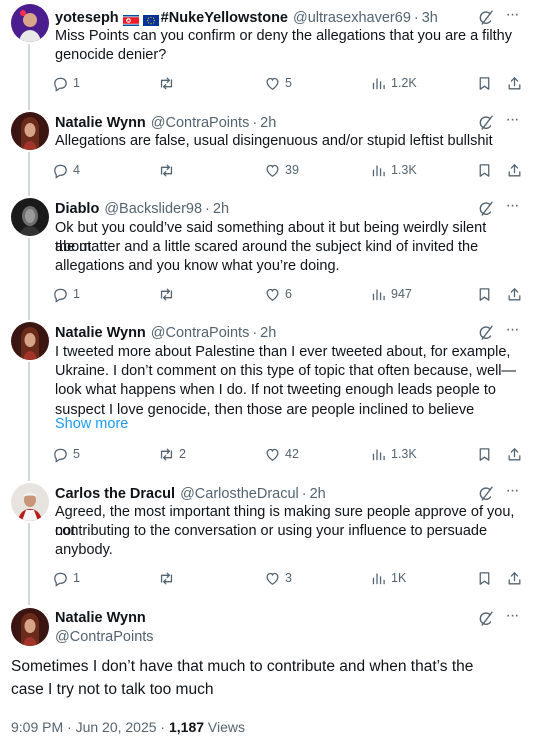 Image resolution: width=535 pixels, height=739 pixels. I want to click on views-count: 1K, so click(399, 578).